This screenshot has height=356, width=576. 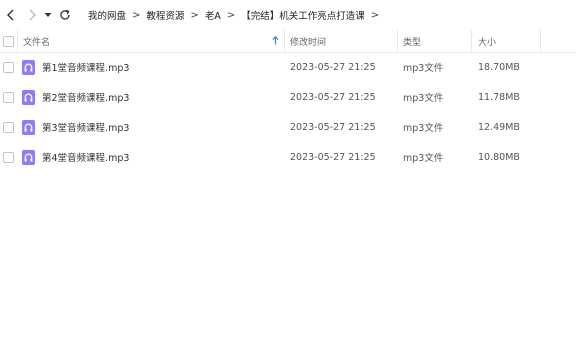 What do you see at coordinates (499, 67) in the screenshot?
I see `file-size: 18.70MB` at bounding box center [499, 67].